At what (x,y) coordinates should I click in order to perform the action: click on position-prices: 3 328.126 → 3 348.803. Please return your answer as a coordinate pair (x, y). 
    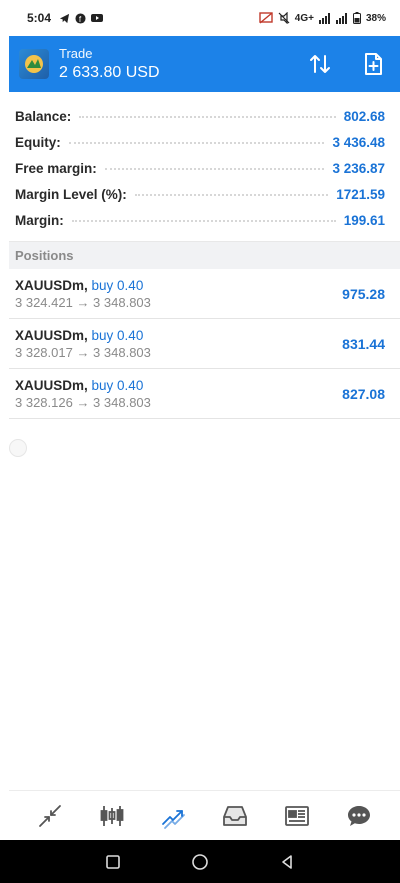
    Looking at the image, I should click on (83, 402).